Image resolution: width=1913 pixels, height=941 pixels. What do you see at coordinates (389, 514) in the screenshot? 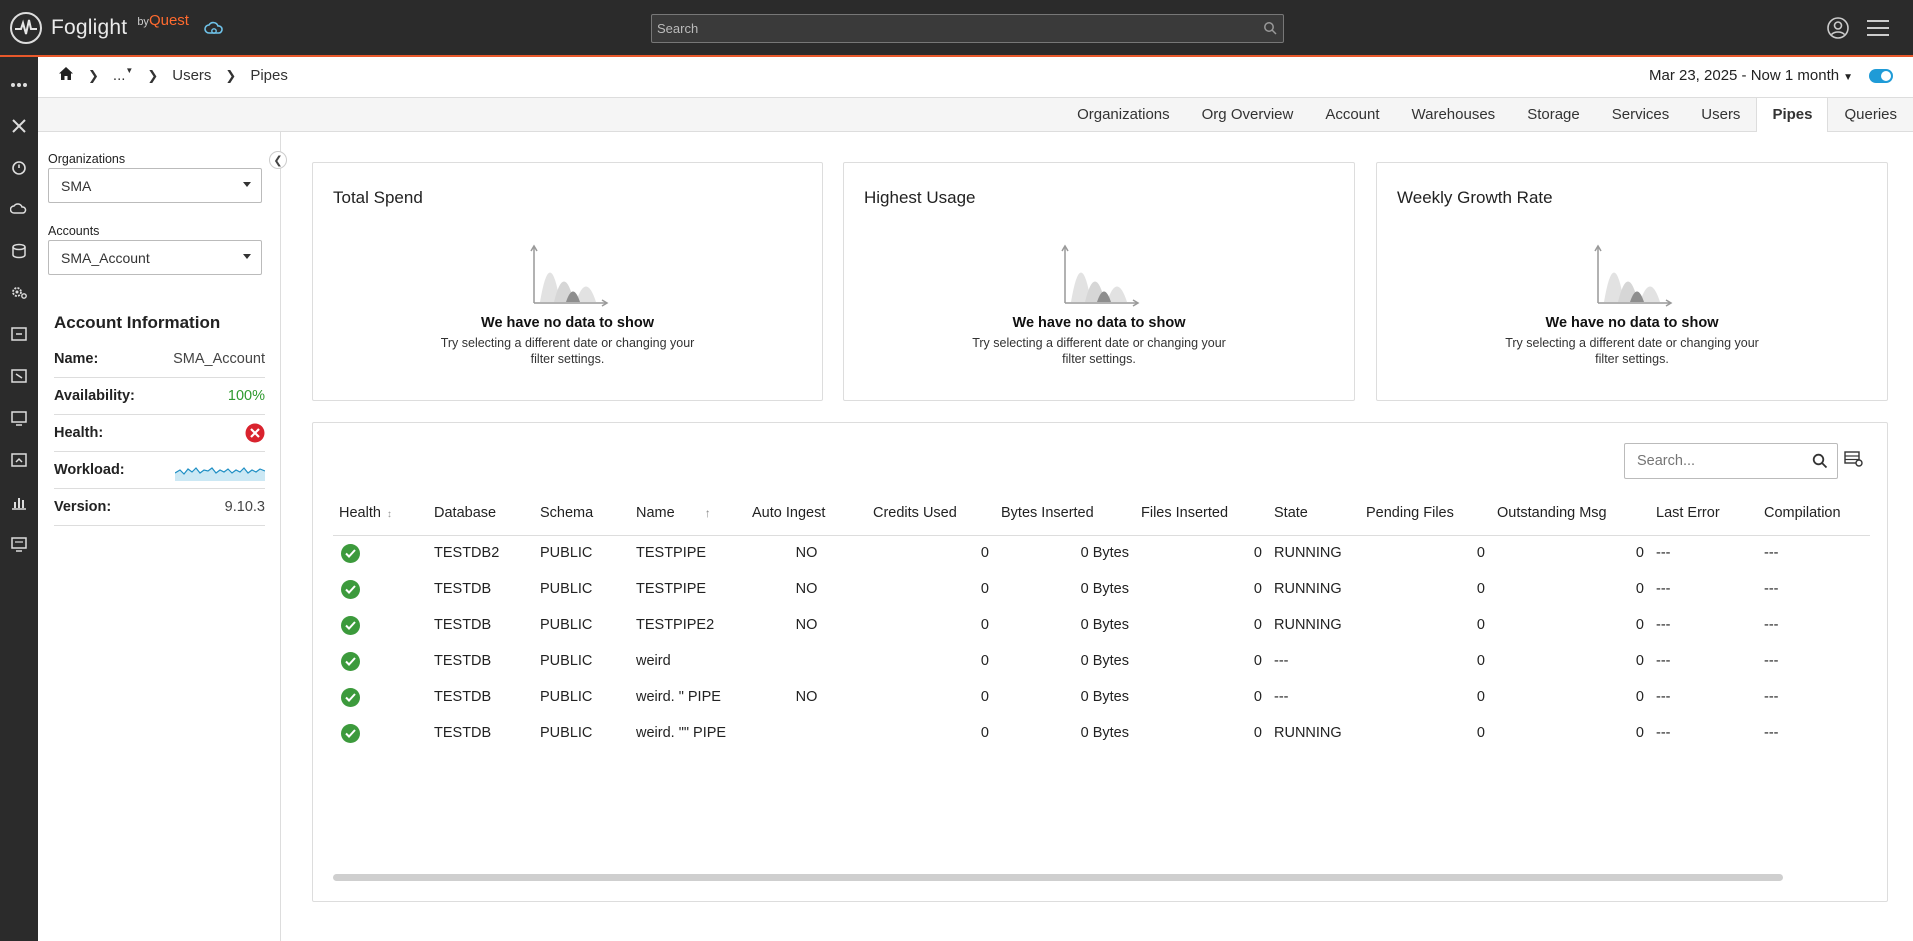
I see `sort-icon: ↕` at bounding box center [389, 514].